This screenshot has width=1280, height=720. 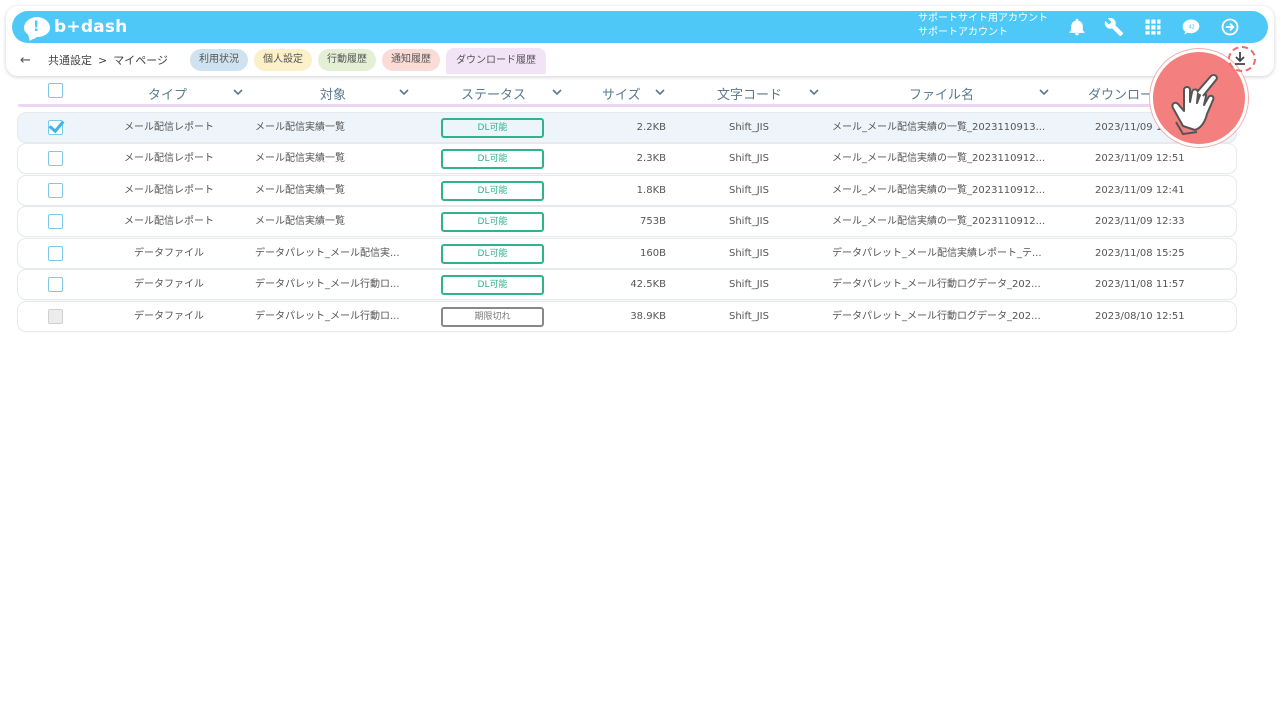 What do you see at coordinates (983, 18) in the screenshot?
I see `account-line-1: サポートサイト用アカウント` at bounding box center [983, 18].